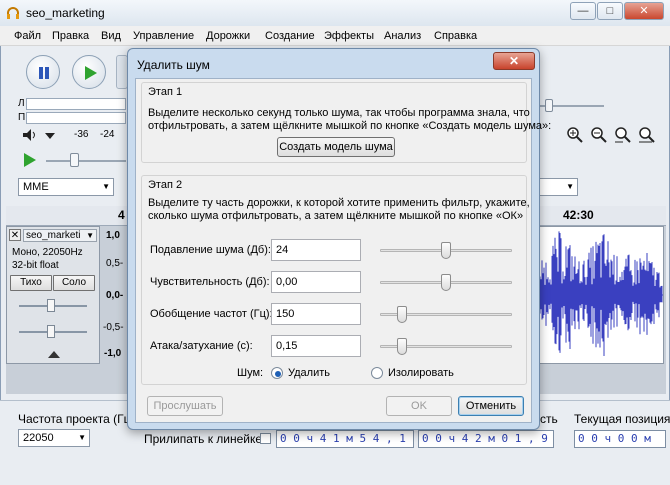  I want to click on play-button, so click(89, 72).